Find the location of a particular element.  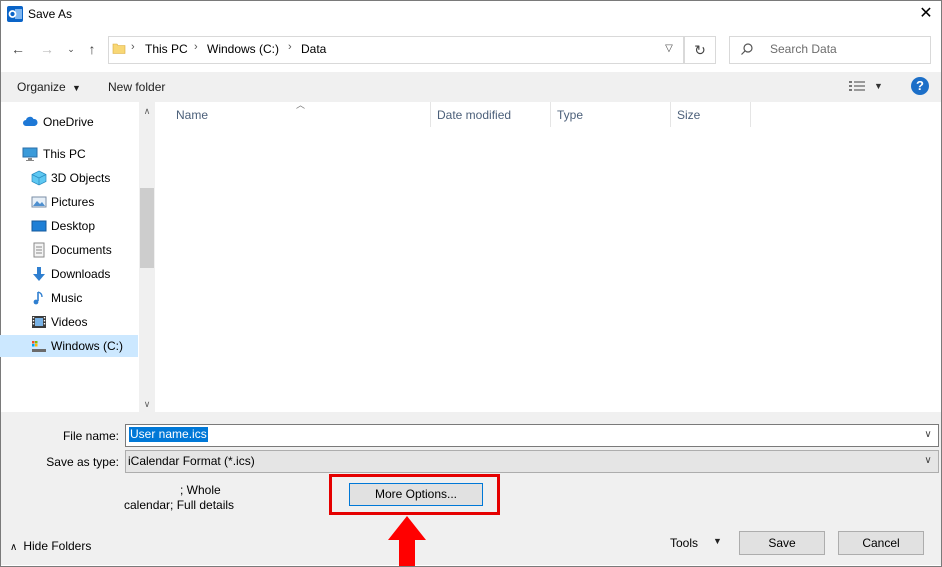

tools-dropdown-icon: ▼ is located at coordinates (717, 541).